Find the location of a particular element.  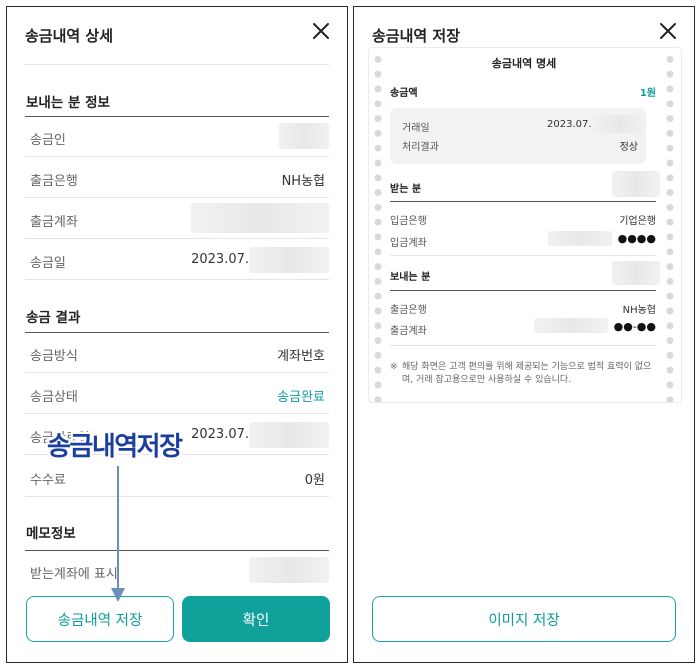

row-withdraw-account: 출금계좌 is located at coordinates (177, 219).